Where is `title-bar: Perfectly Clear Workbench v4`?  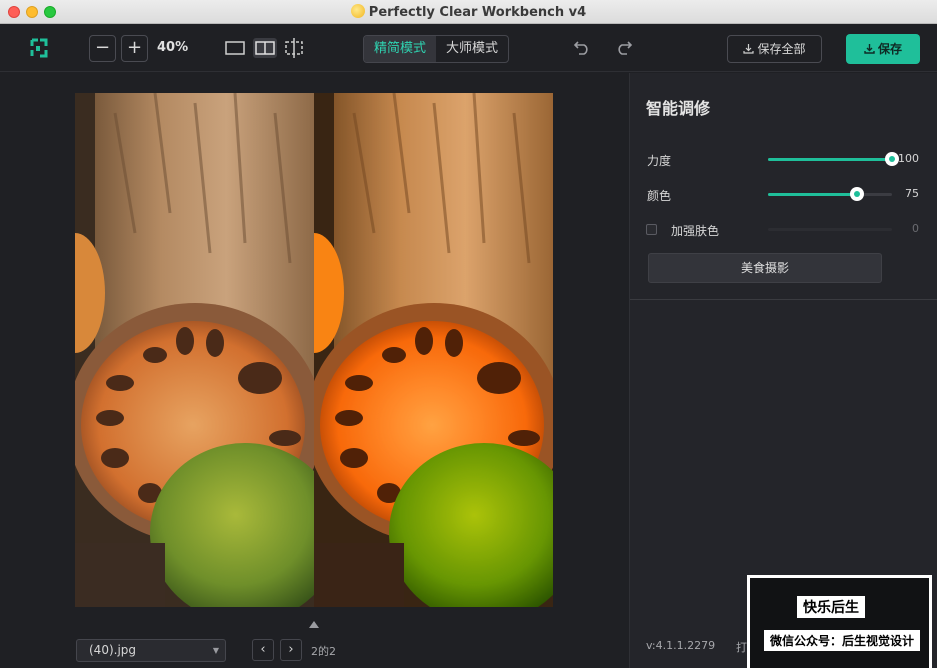 title-bar: Perfectly Clear Workbench v4 is located at coordinates (468, 12).